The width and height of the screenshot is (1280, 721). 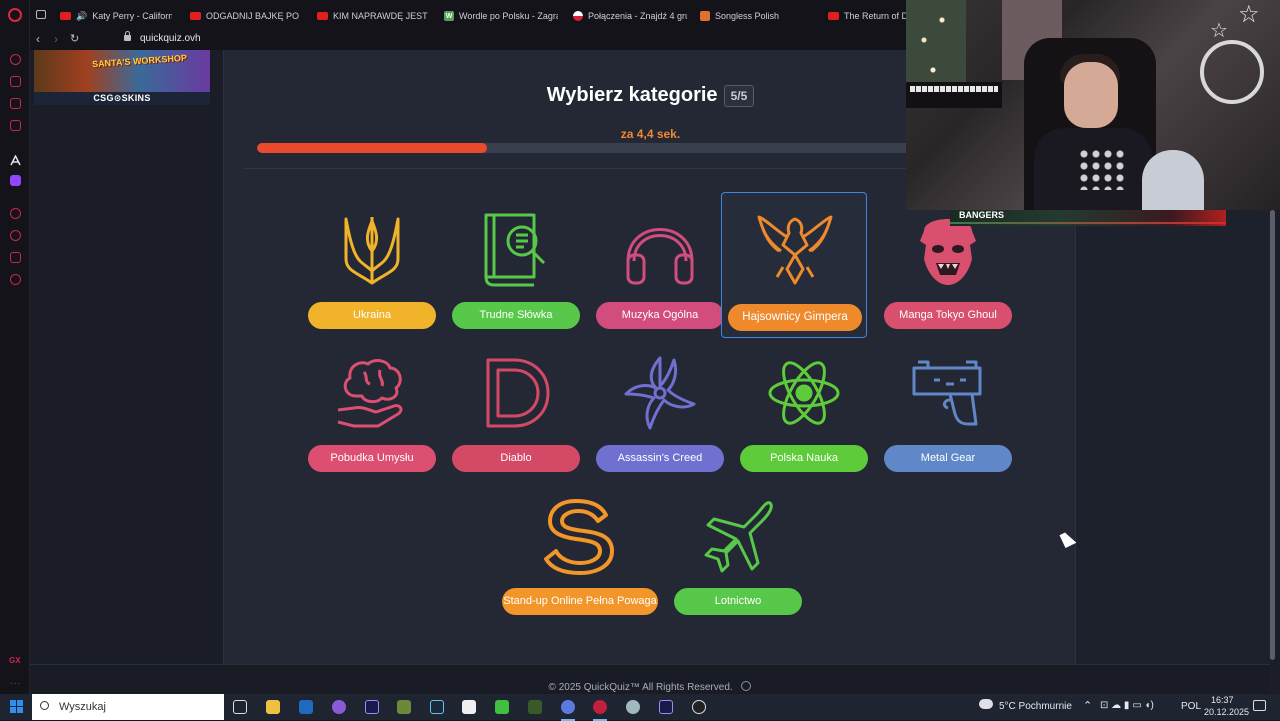 I want to click on twitch-icon, so click(x=15, y=180).